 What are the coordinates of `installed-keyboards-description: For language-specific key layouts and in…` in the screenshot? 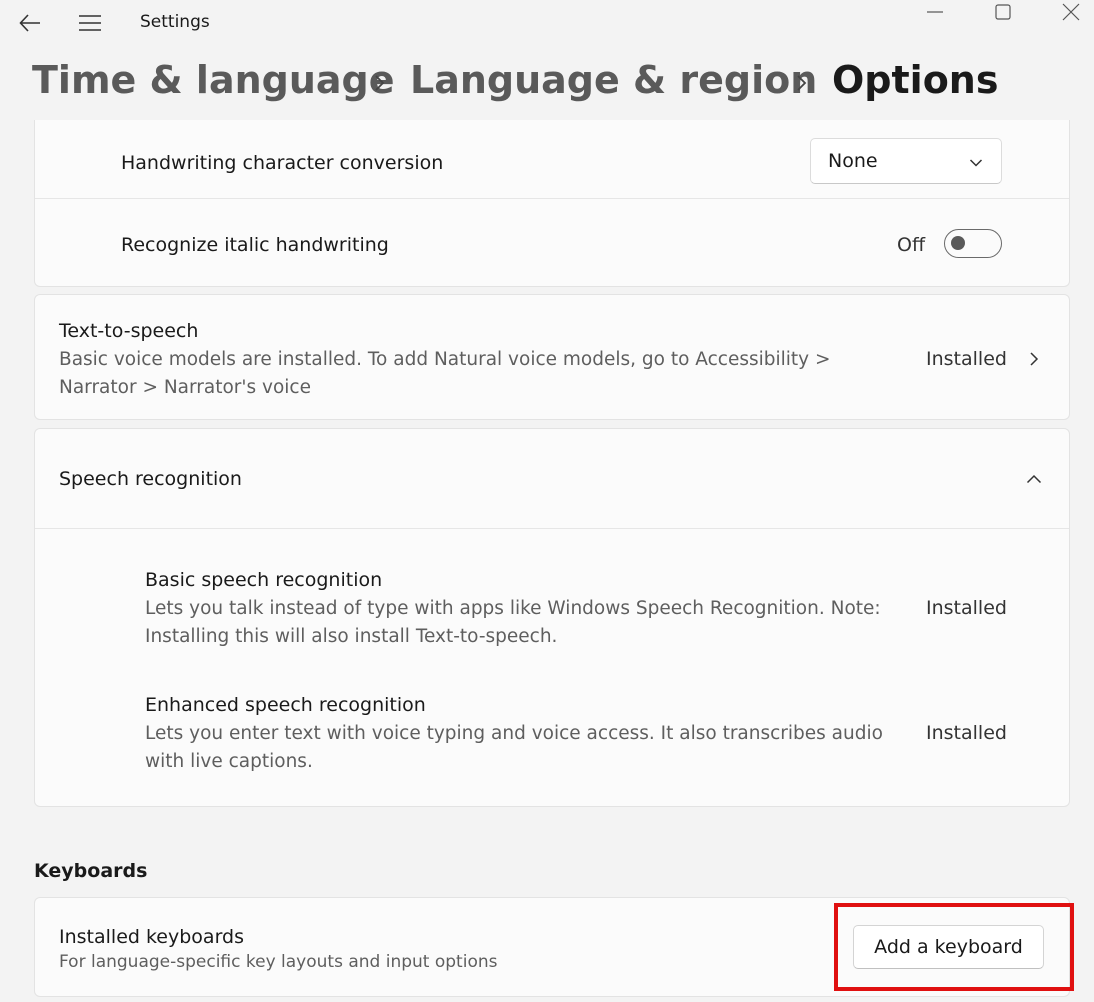 It's located at (278, 962).